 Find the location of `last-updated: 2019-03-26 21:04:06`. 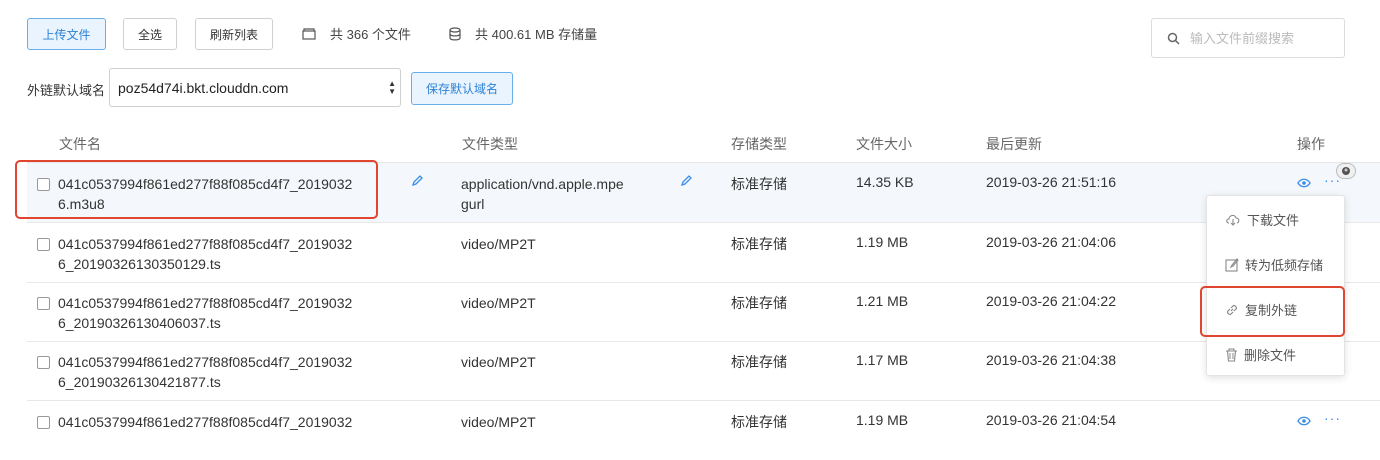

last-updated: 2019-03-26 21:04:06 is located at coordinates (1051, 242).